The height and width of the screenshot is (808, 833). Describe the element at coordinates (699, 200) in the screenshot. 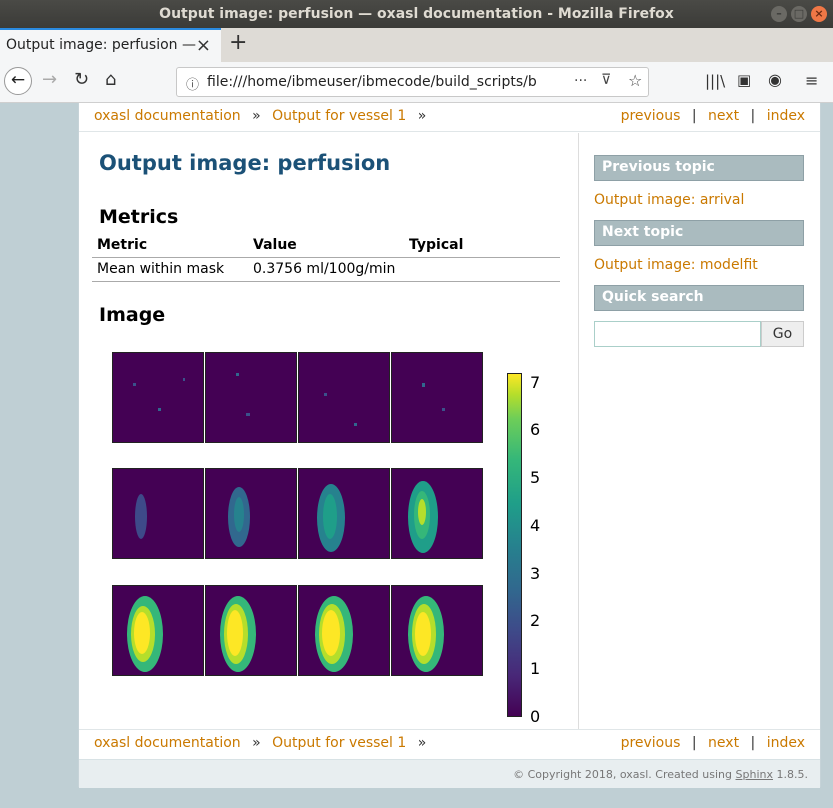

I see `previous-topic-link: Output image: arrival` at that location.